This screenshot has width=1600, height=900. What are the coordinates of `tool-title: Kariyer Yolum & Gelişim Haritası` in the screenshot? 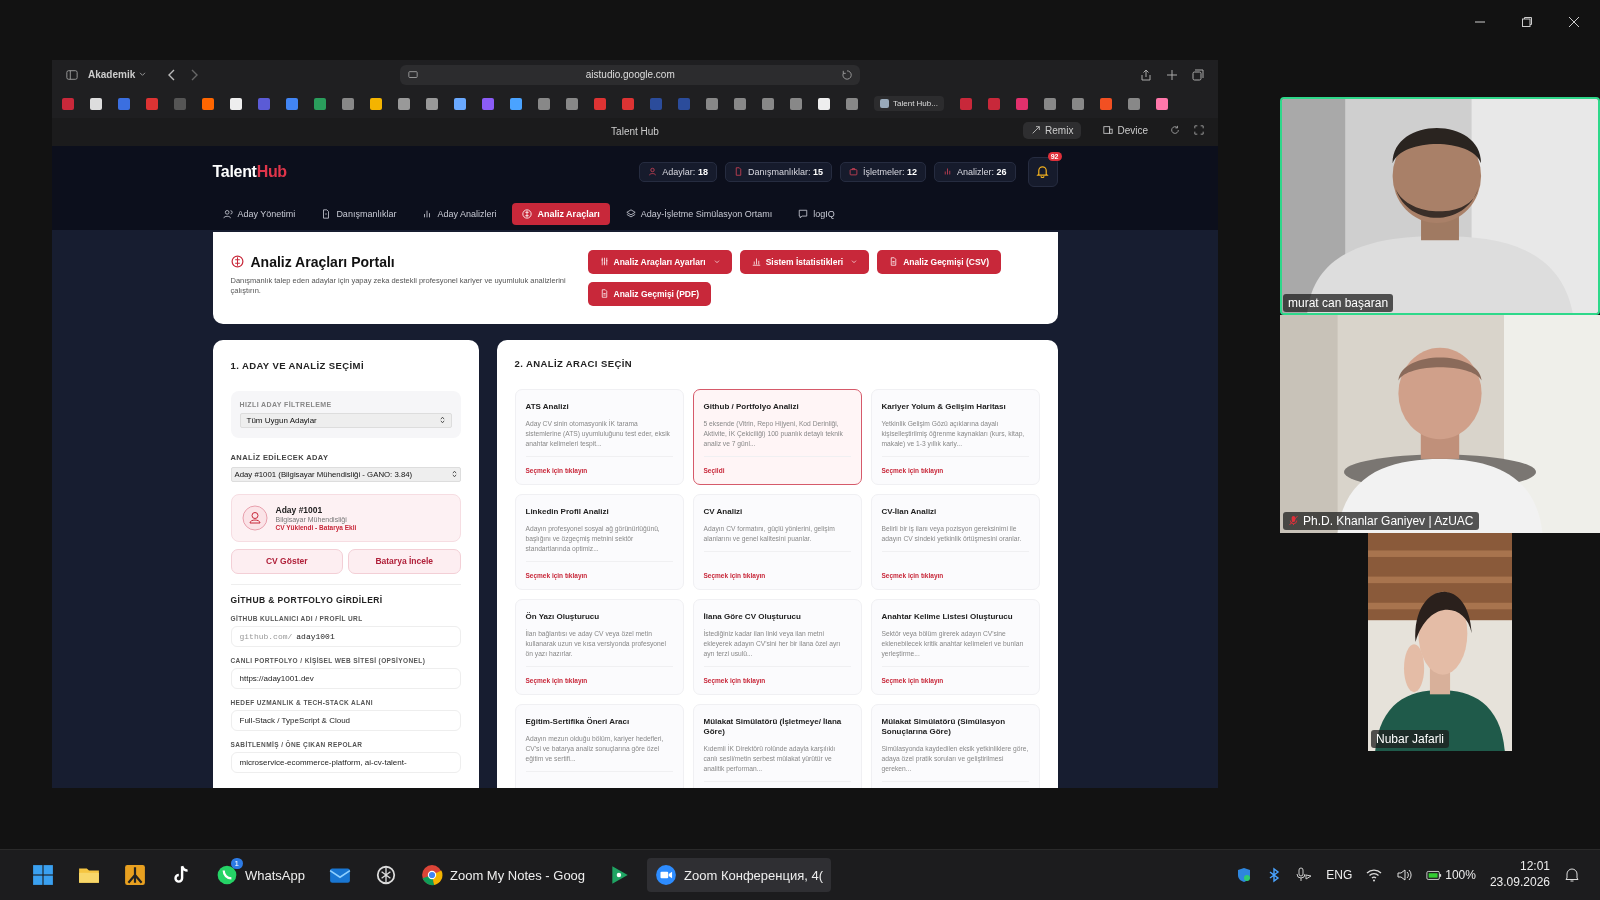 It's located at (944, 406).